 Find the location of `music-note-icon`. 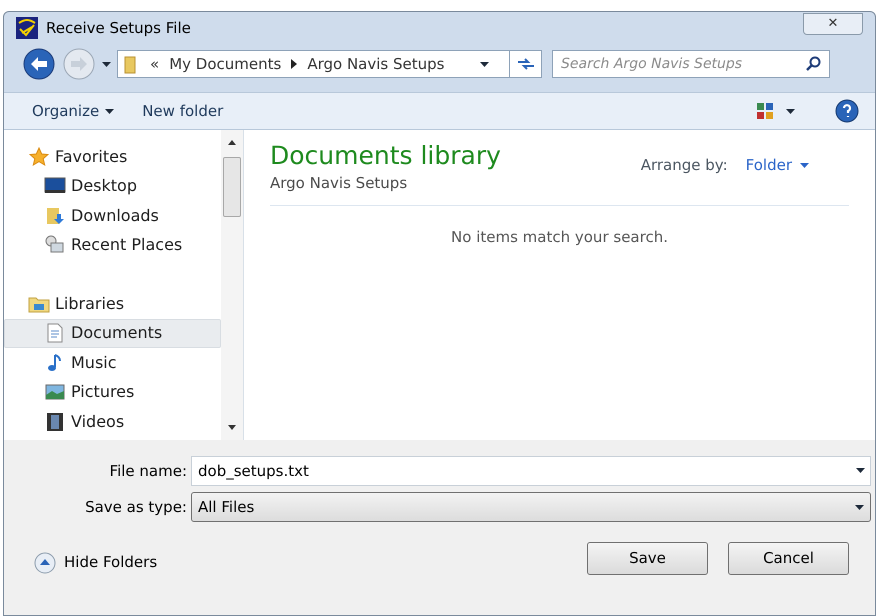

music-note-icon is located at coordinates (55, 362).